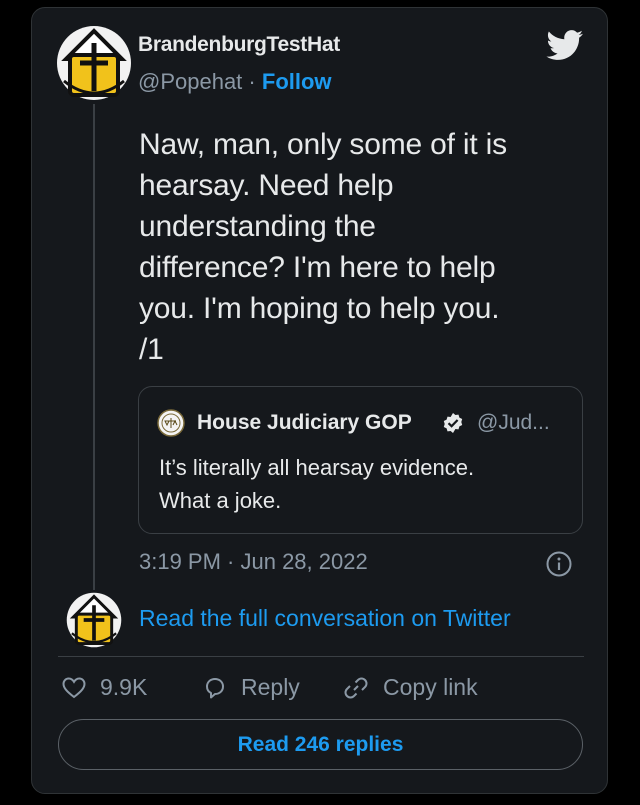 The image size is (640, 805). Describe the element at coordinates (124, 687) in the screenshot. I see `likes-count: 9.9K` at that location.